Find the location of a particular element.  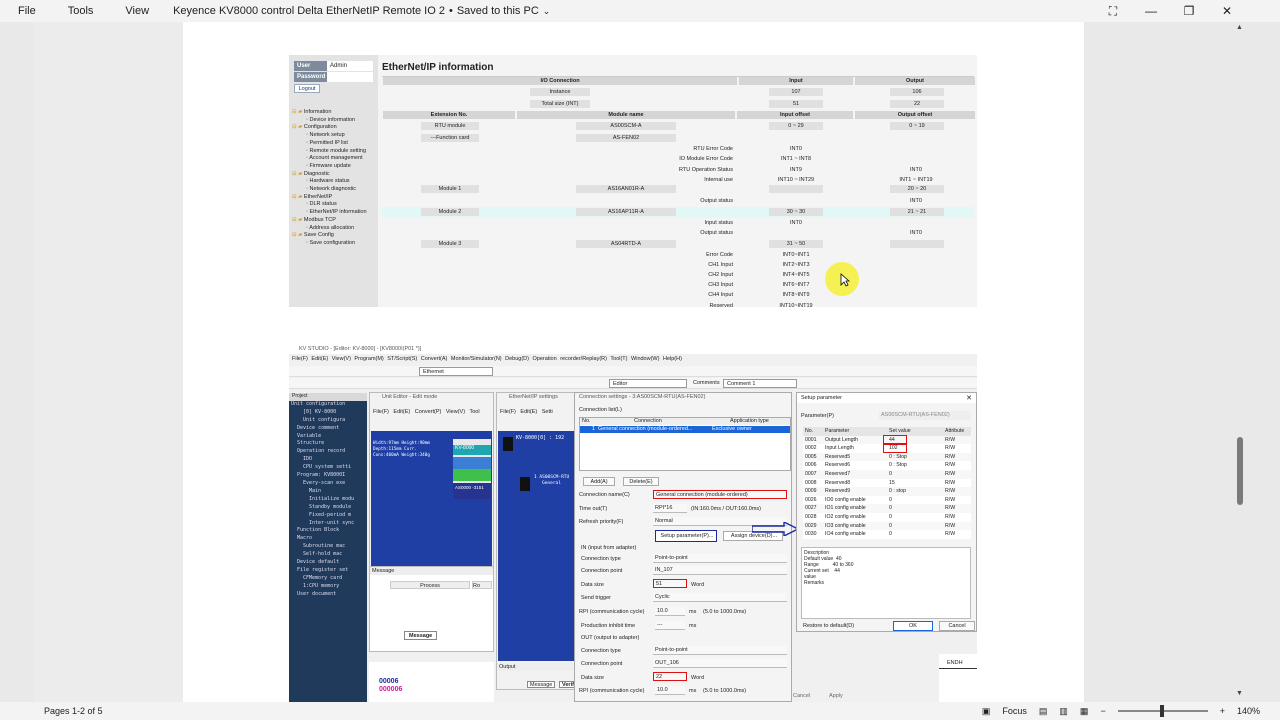

zoom-out-button: − is located at coordinates (1102, 711).